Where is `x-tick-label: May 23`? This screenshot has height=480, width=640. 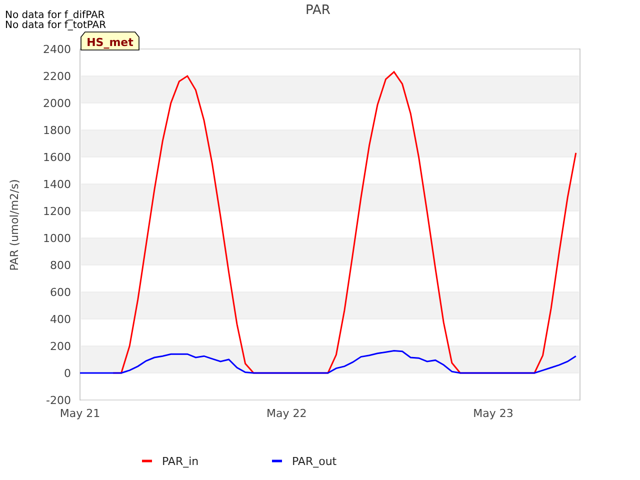 x-tick-label: May 23 is located at coordinates (493, 413).